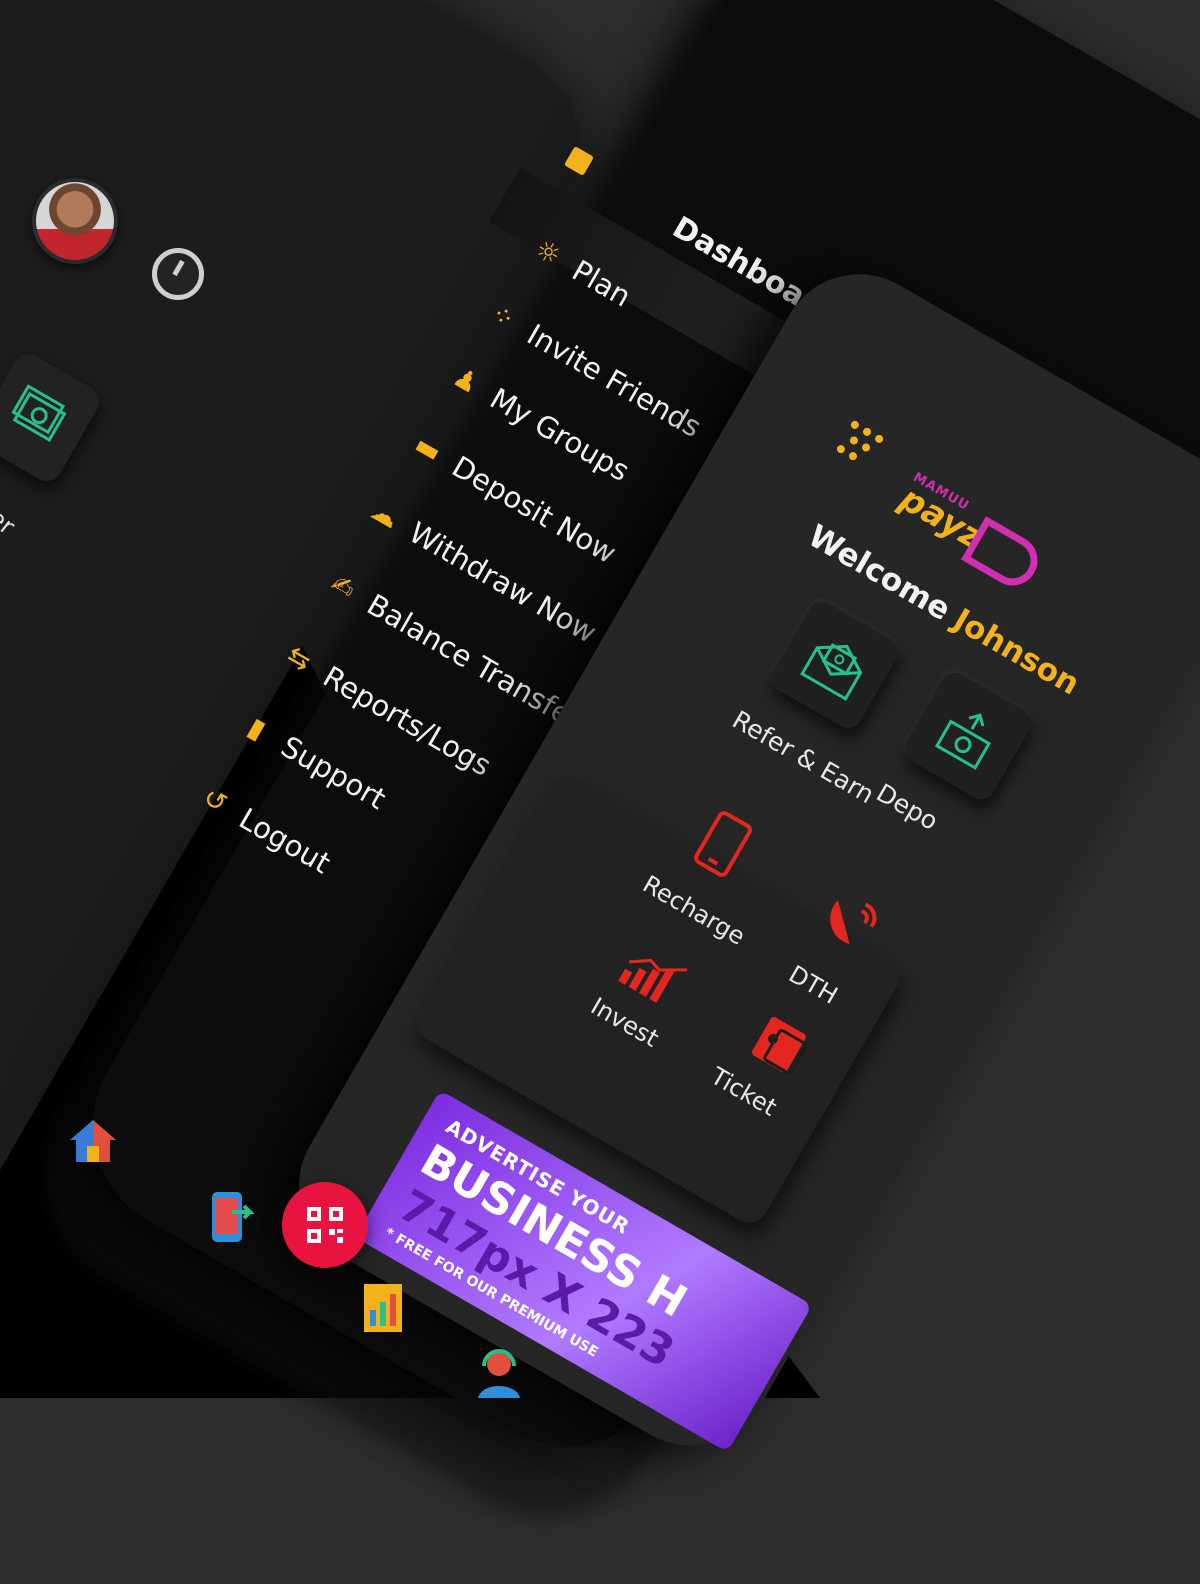 The width and height of the screenshot is (1200, 1584). What do you see at coordinates (93, 1141) in the screenshot?
I see `home-icon` at bounding box center [93, 1141].